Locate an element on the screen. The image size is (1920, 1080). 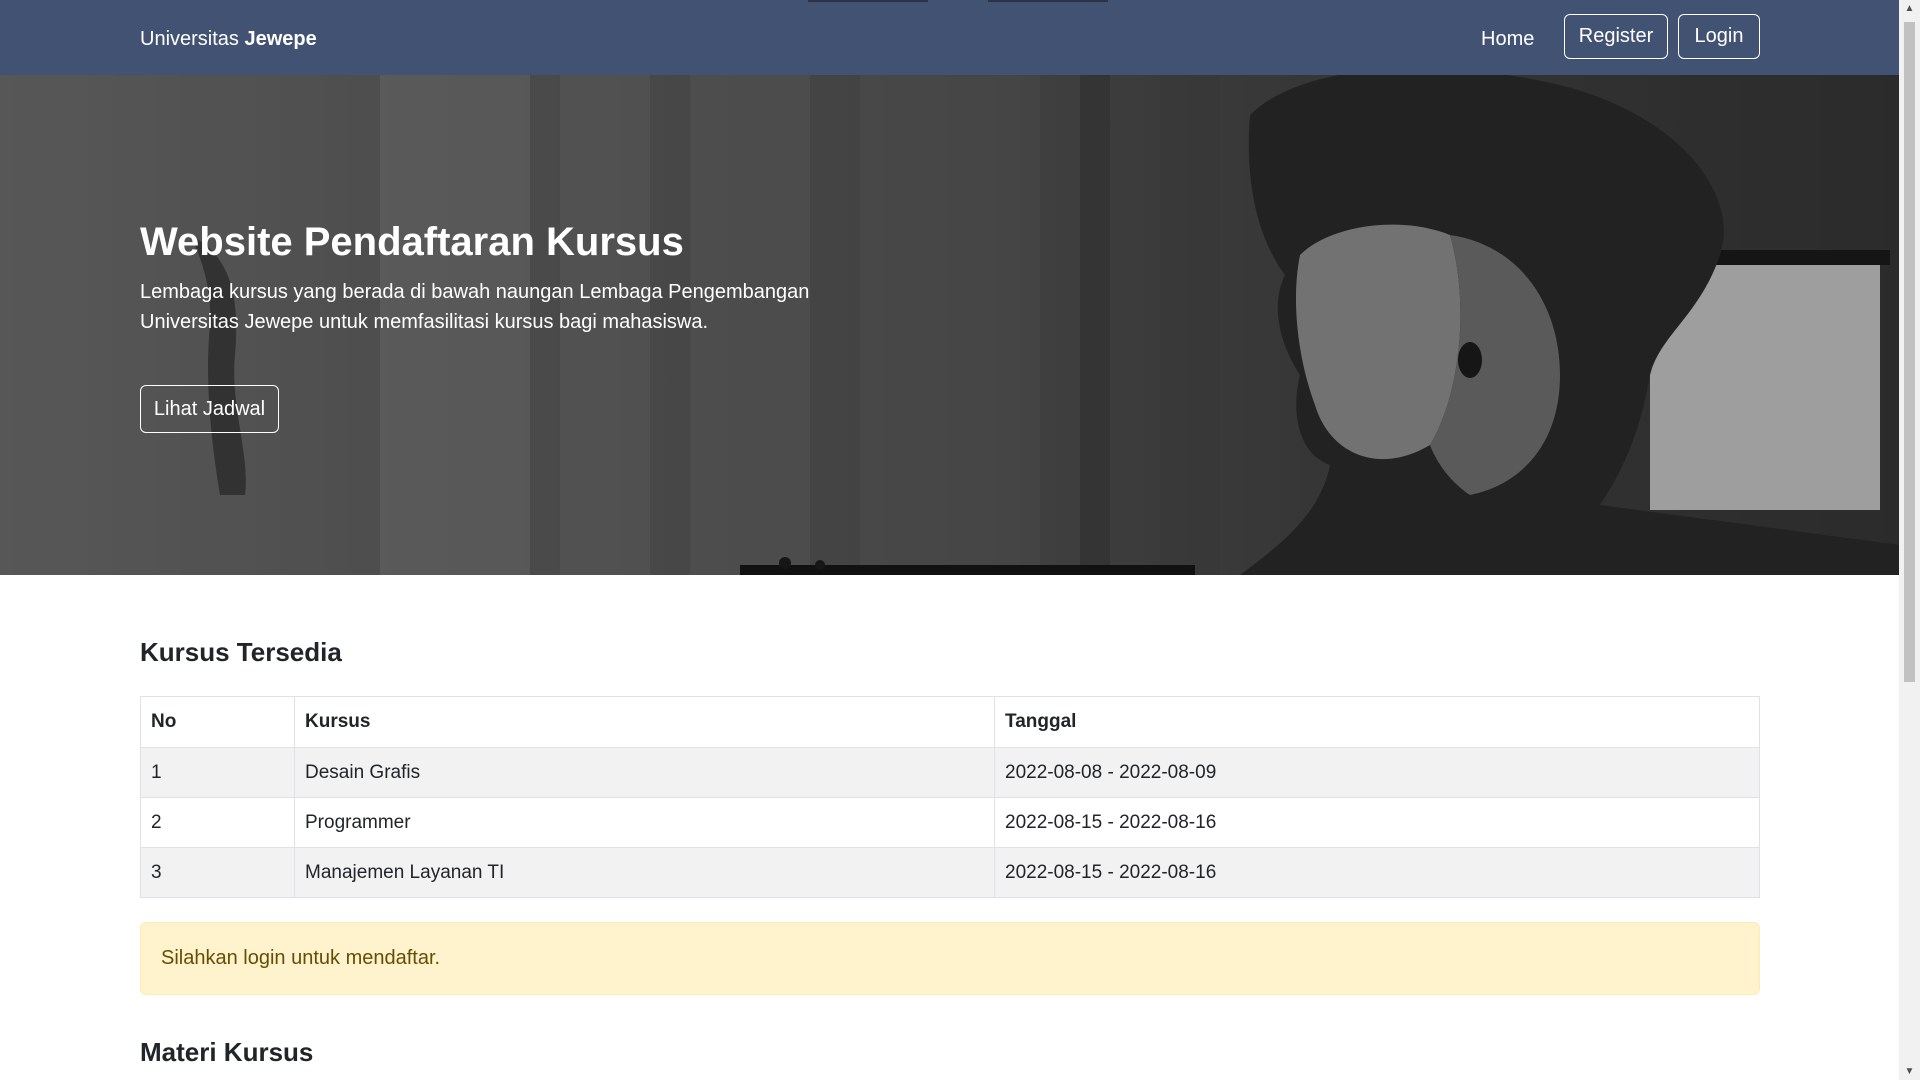
cell-kursus: Desain Grafis is located at coordinates (644, 772).